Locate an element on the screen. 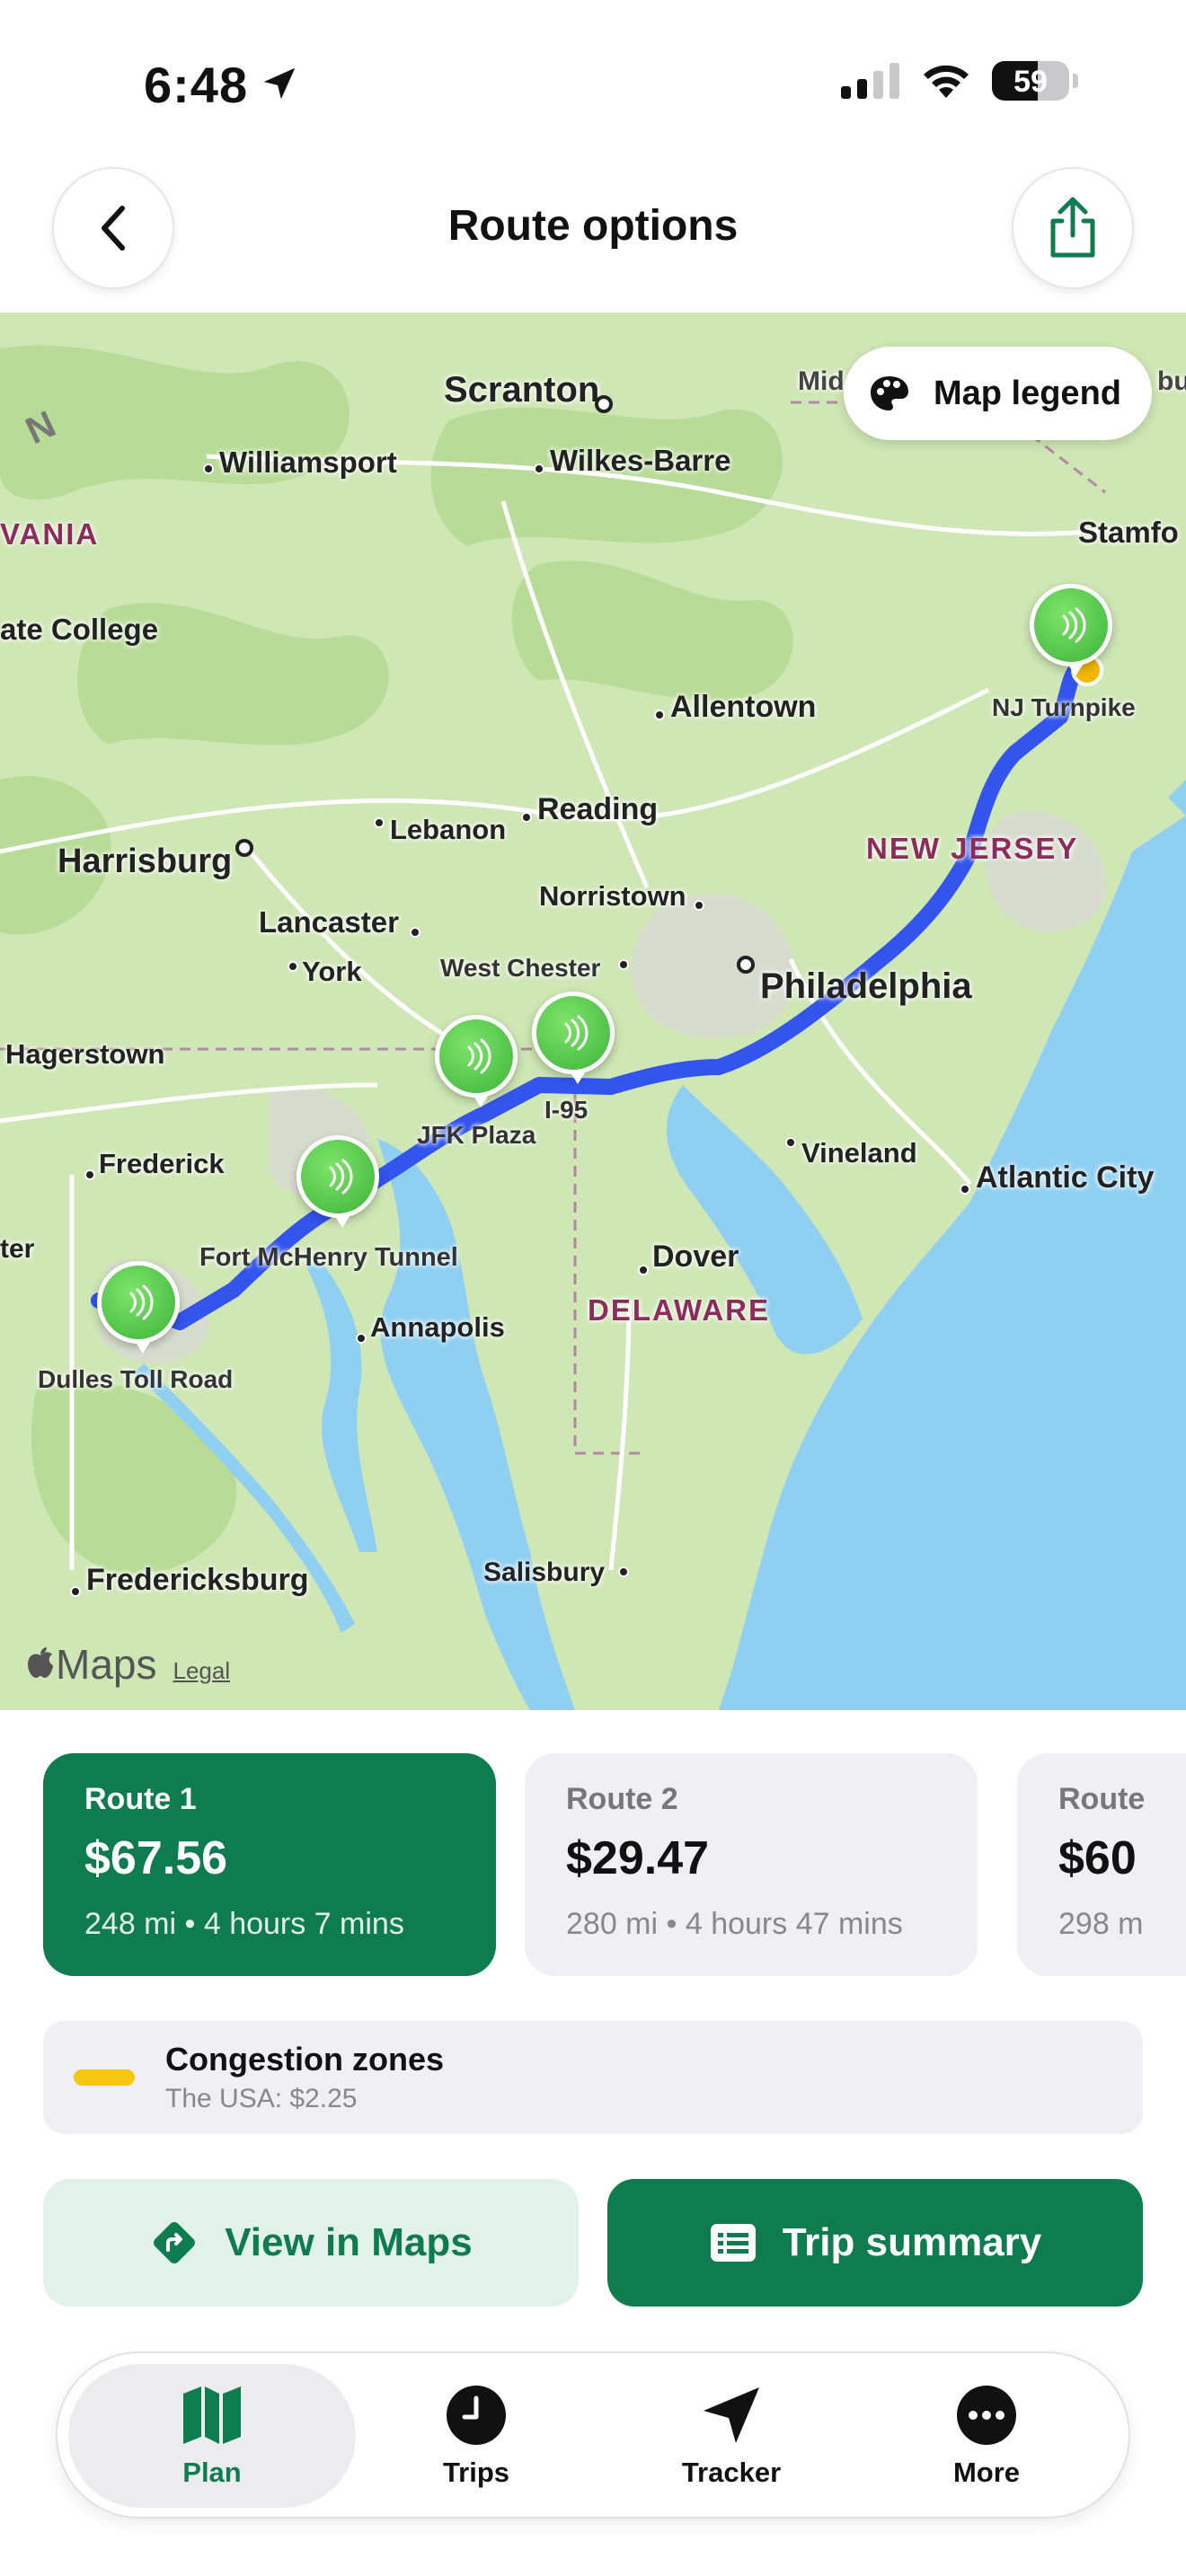 This screenshot has width=1186, height=2576. share-button is located at coordinates (1073, 228).